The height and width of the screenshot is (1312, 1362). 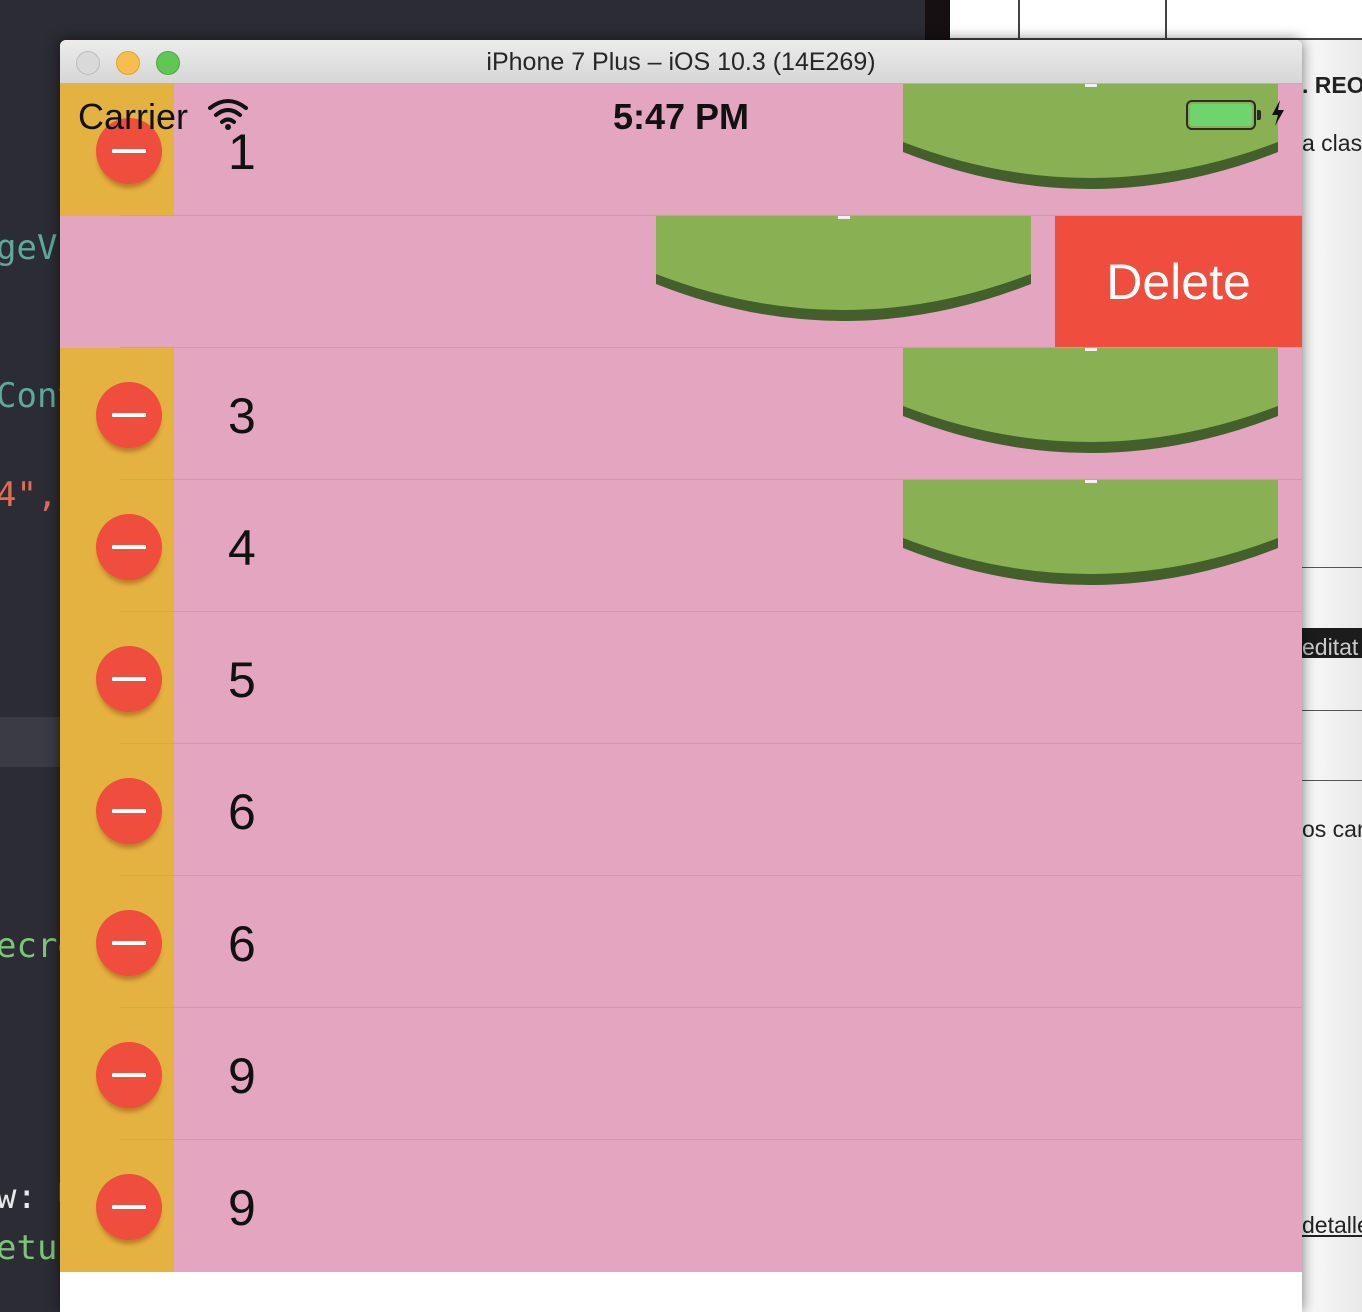 What do you see at coordinates (1178, 282) in the screenshot?
I see `swipe-delete-button: Delete` at bounding box center [1178, 282].